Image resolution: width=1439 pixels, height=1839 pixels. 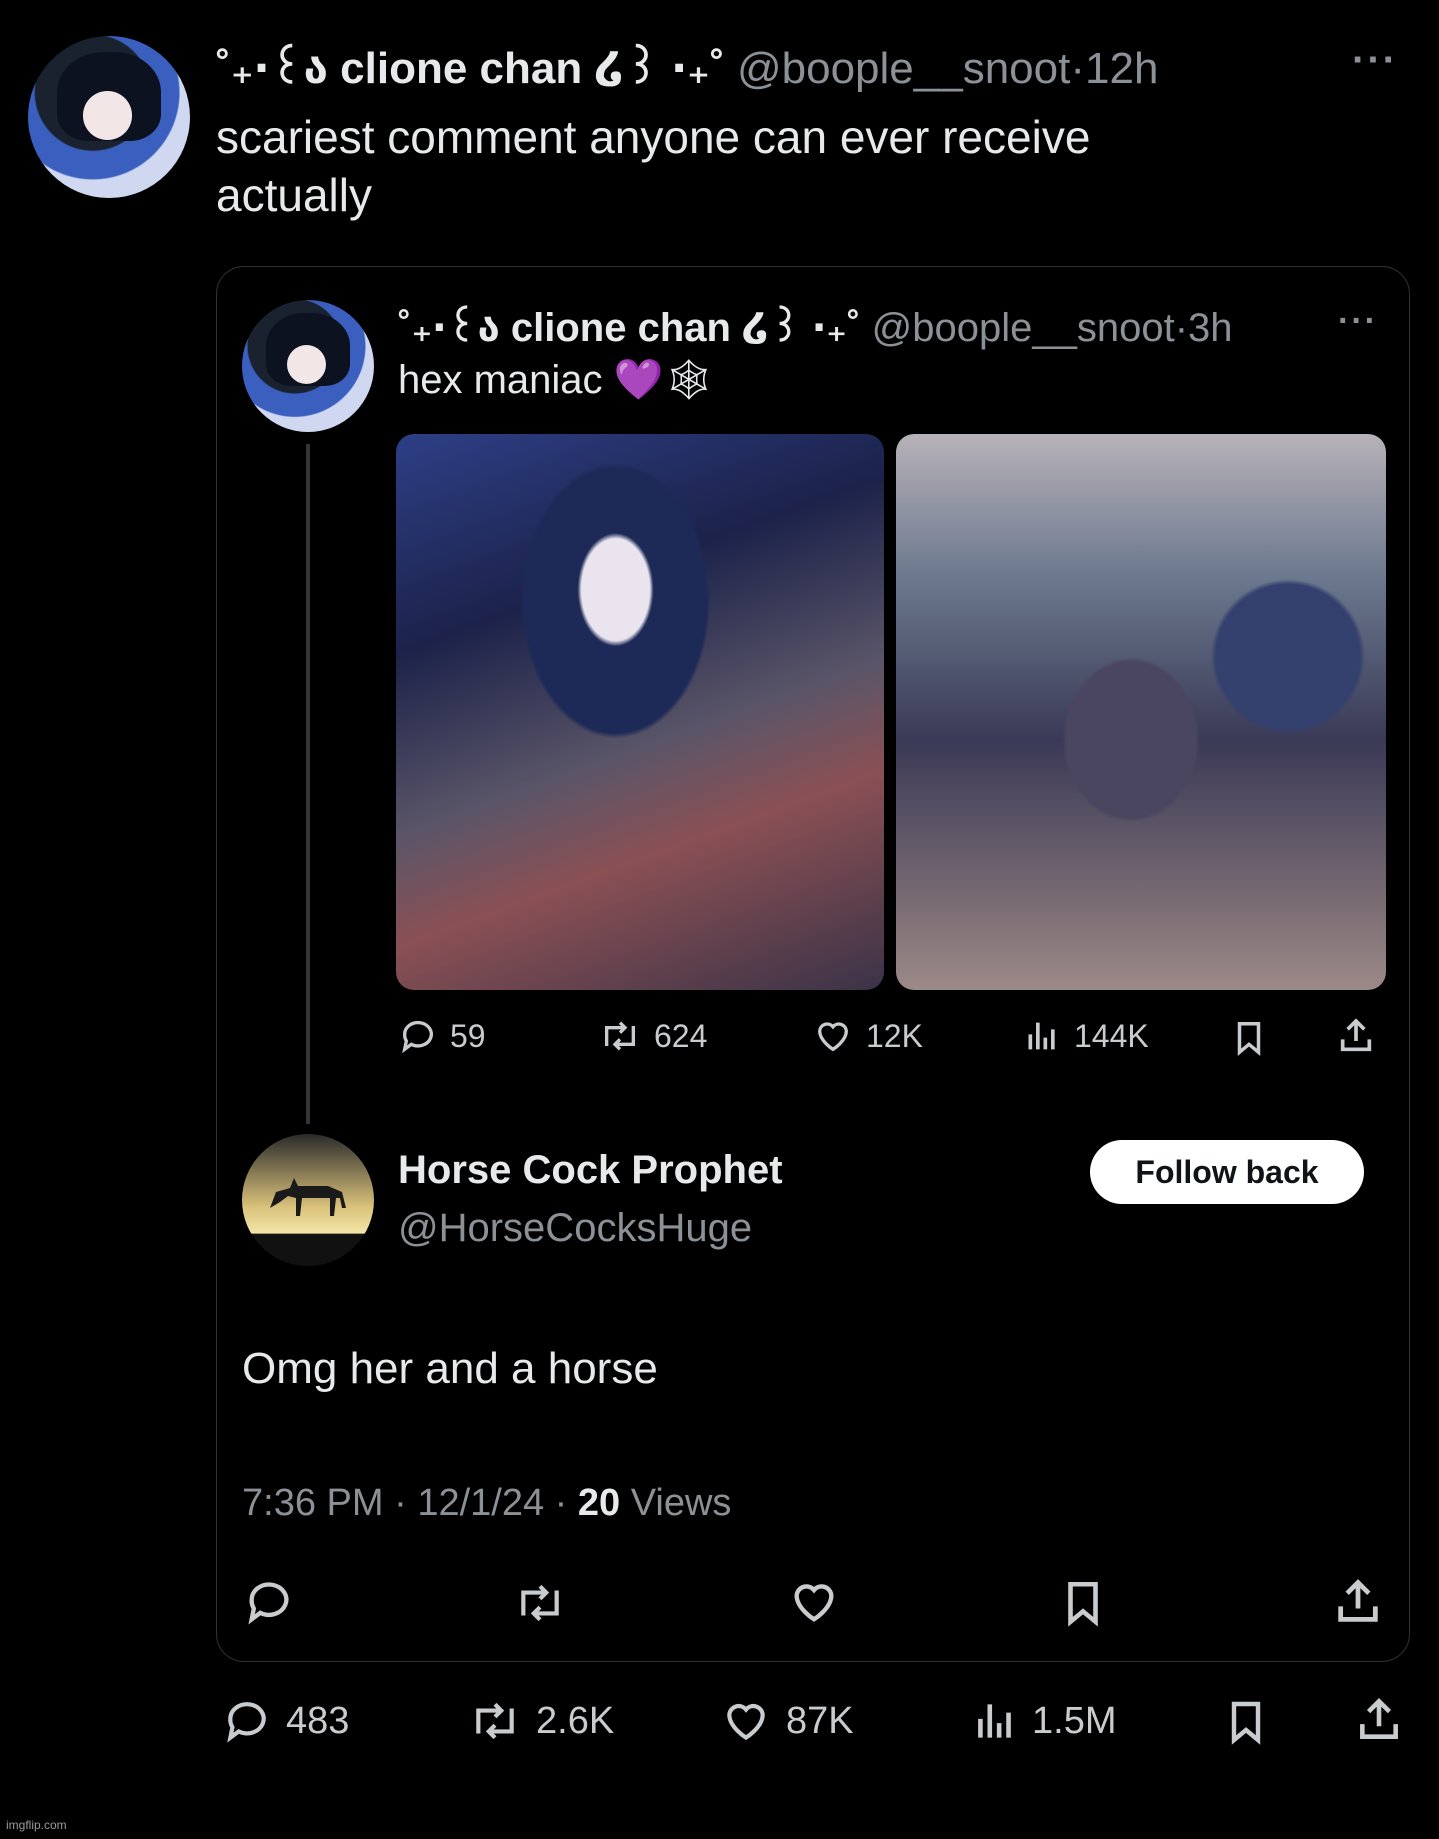 I want to click on quoted-text: hex maniac 💜🕸, so click(x=556, y=380).